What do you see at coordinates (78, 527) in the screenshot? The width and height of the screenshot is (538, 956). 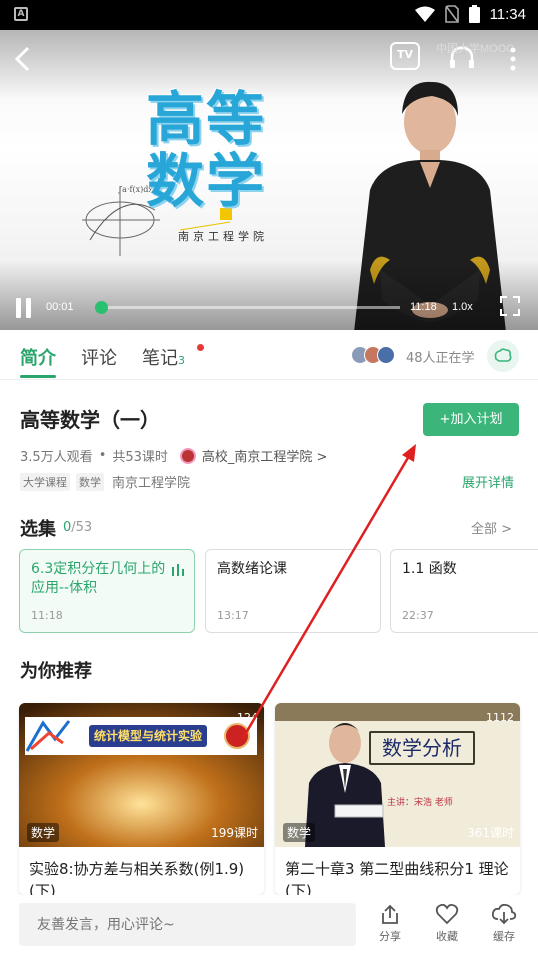 I see `episode-progress: 0/53` at bounding box center [78, 527].